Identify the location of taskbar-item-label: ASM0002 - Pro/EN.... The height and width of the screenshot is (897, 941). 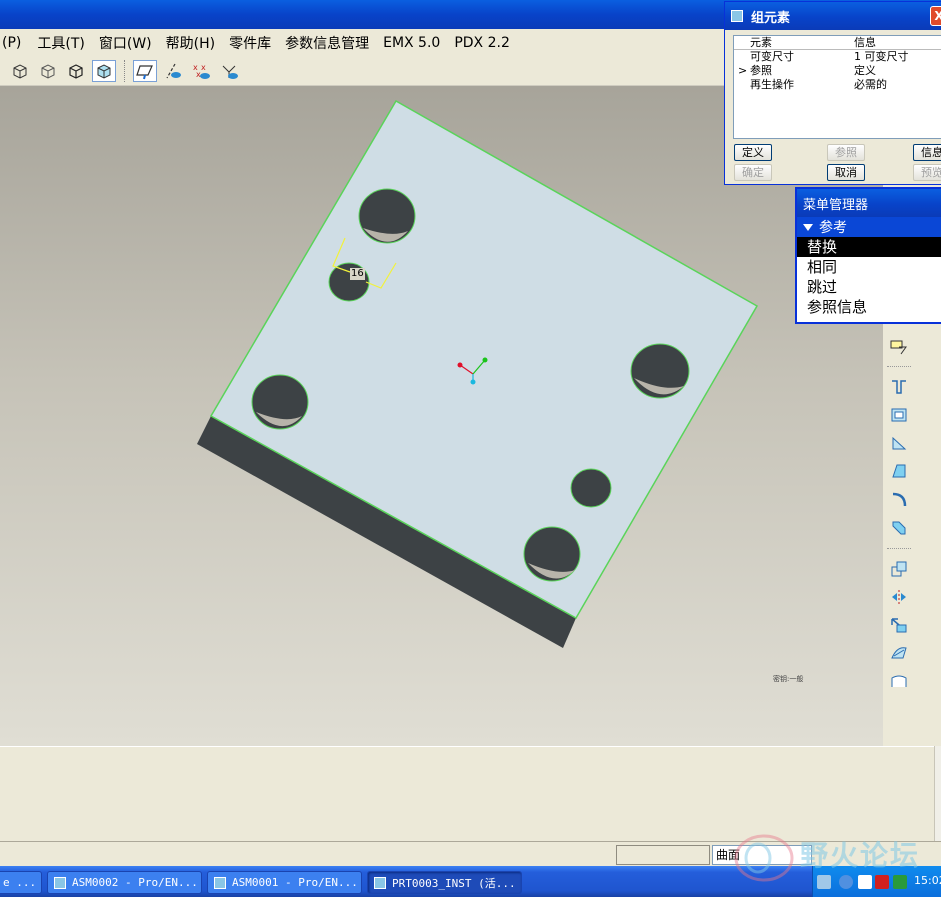
(135, 882).